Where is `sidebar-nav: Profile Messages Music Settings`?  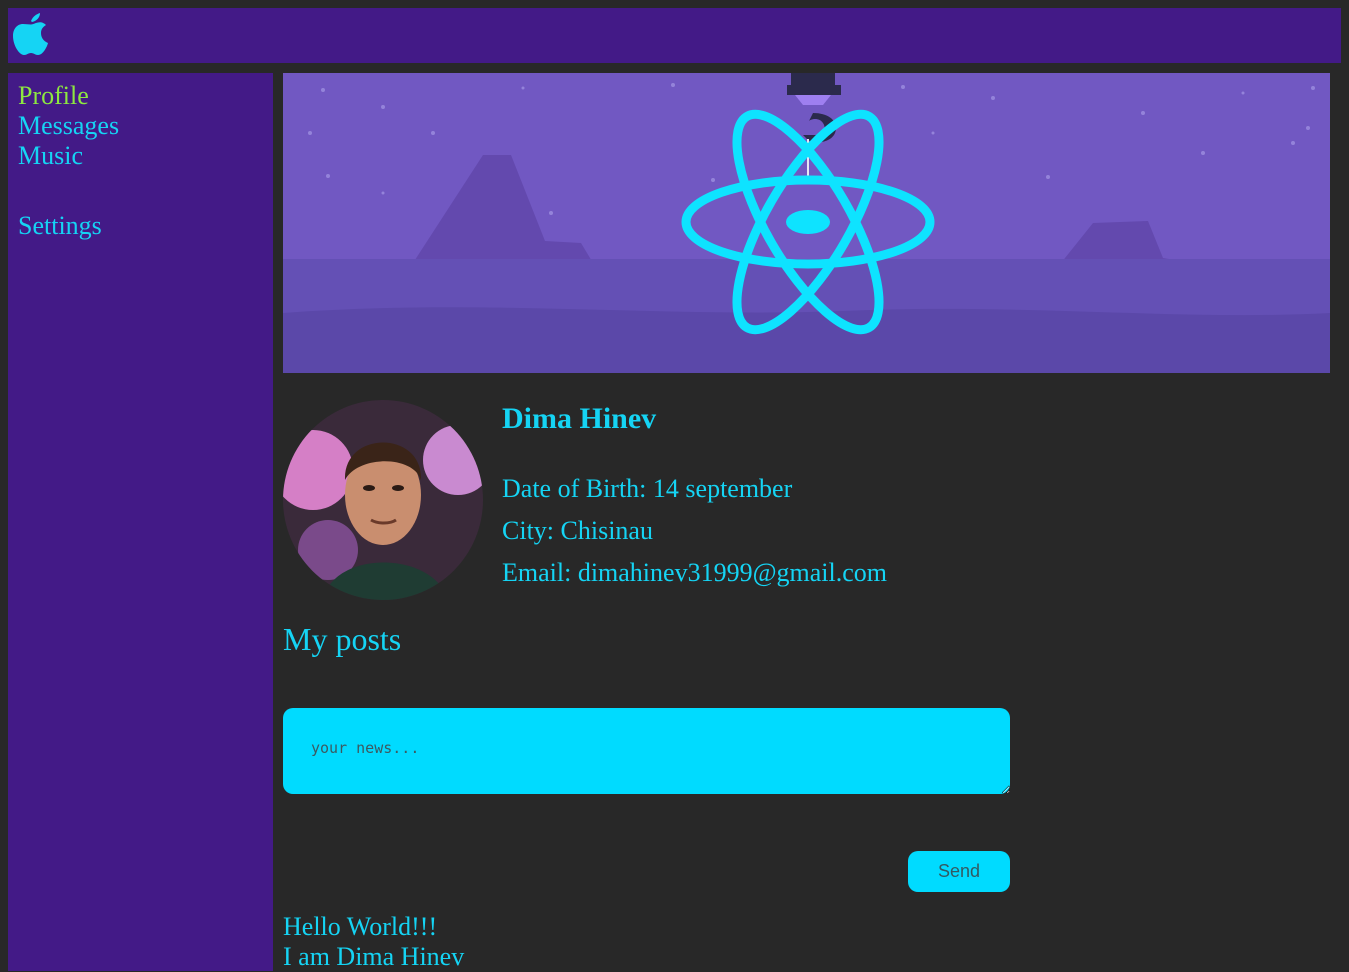
sidebar-nav: Profile Messages Music Settings is located at coordinates (68, 161).